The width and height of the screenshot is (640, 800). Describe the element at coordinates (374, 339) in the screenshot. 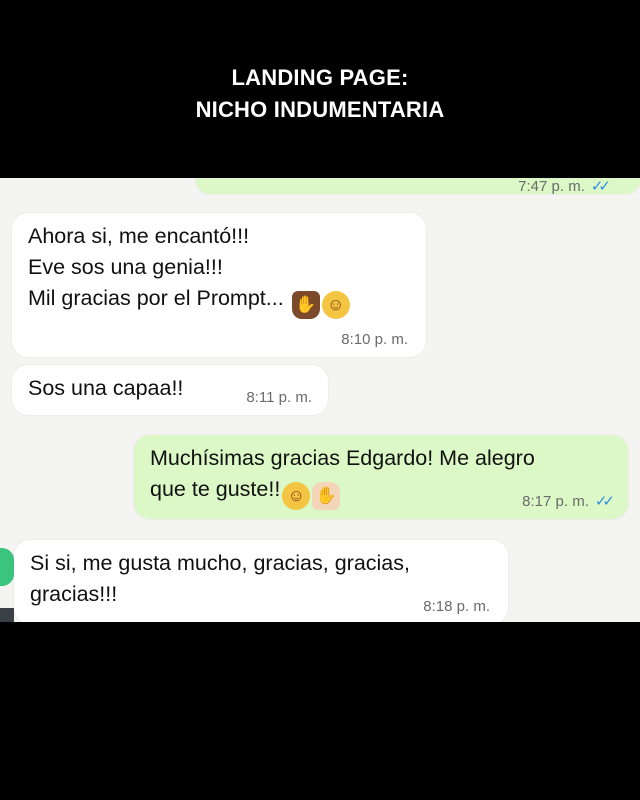

I see `message-time: 8:10 p. m.` at that location.